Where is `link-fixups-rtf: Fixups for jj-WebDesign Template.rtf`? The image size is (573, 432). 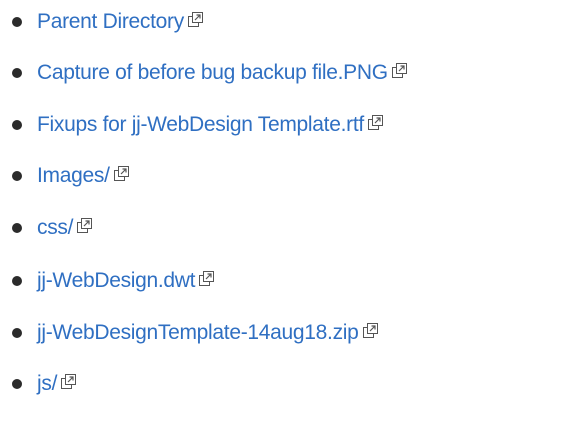 link-fixups-rtf: Fixups for jj-WebDesign Template.rtf is located at coordinates (210, 125).